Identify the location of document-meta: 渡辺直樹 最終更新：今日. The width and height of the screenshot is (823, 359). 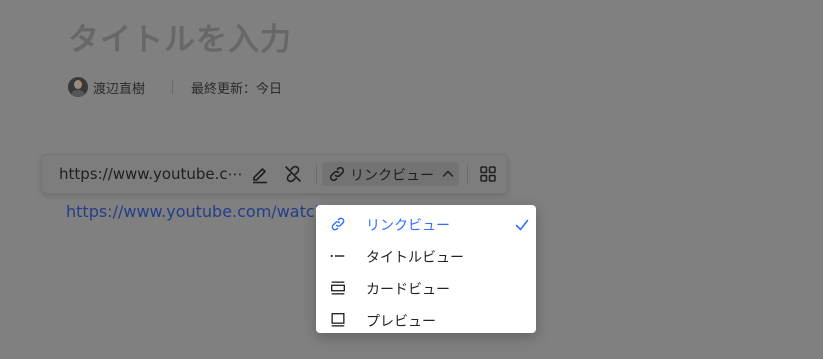
(175, 87).